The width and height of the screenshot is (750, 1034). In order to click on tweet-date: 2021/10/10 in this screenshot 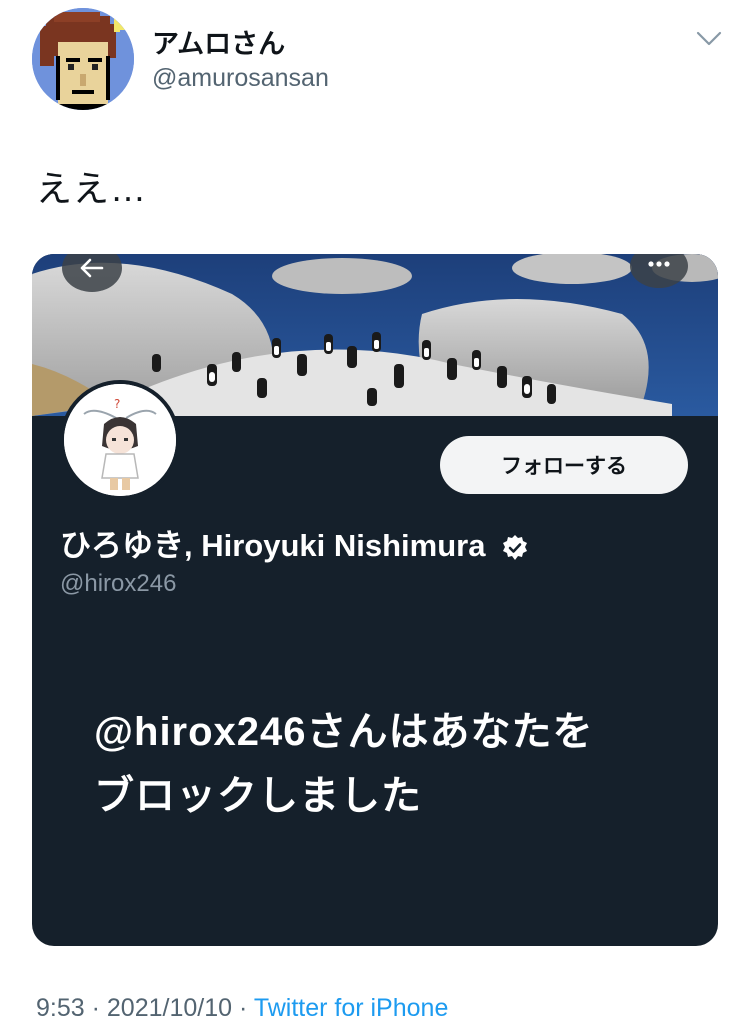, I will do `click(169, 1008)`.